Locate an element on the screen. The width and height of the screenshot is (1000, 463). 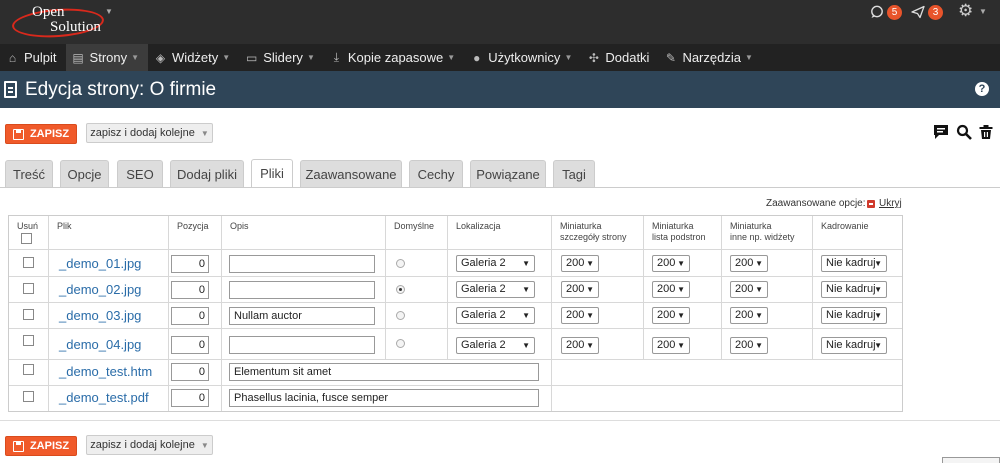
file-link: _demo_04.jpg is located at coordinates (100, 344).